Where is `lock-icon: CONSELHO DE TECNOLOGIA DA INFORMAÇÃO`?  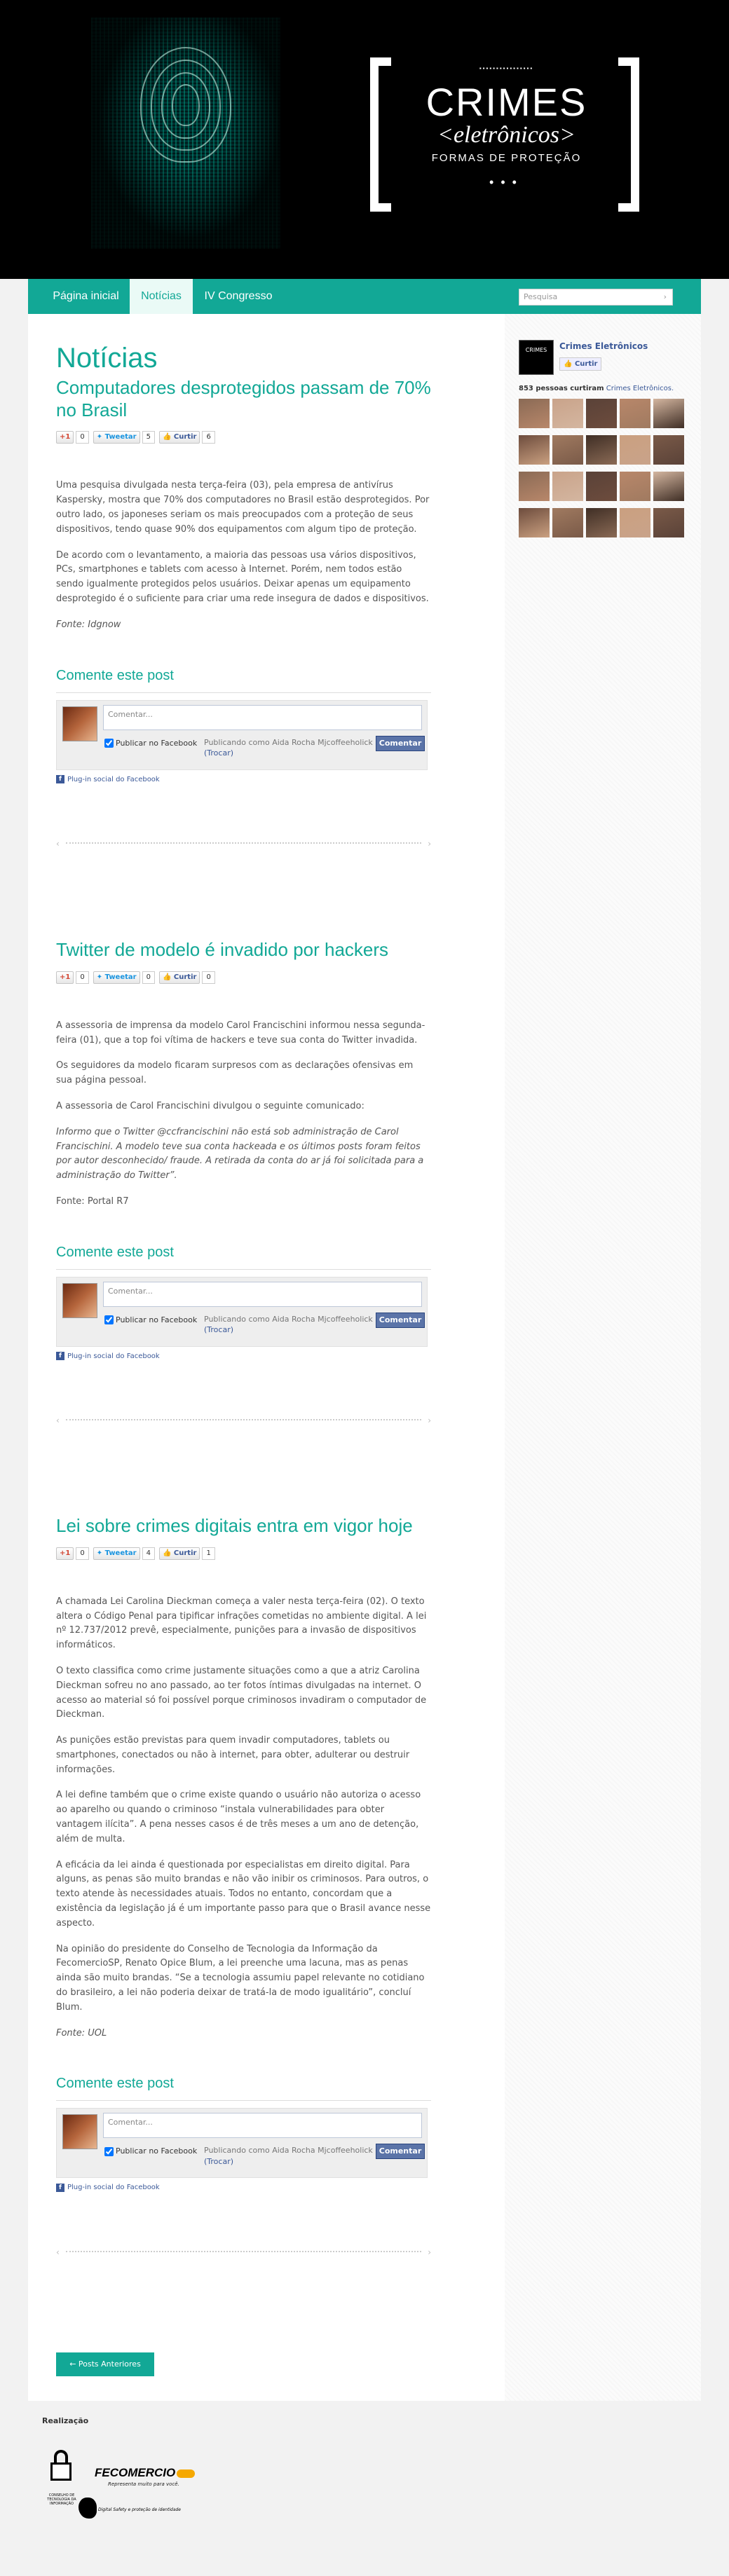 lock-icon: CONSELHO DE TECNOLOGIA DA INFORMAÇÃO is located at coordinates (61, 2477).